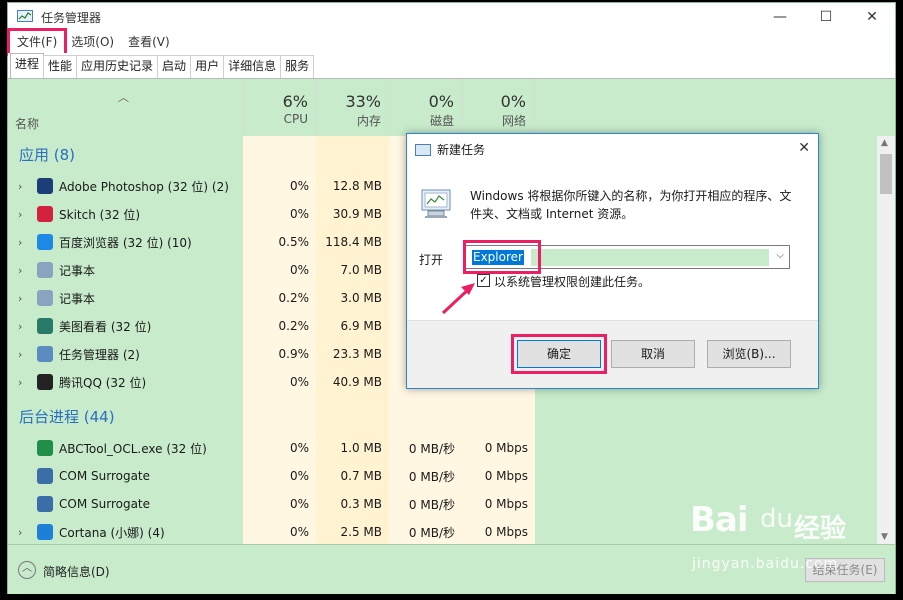  I want to click on qq-icon, so click(45, 382).